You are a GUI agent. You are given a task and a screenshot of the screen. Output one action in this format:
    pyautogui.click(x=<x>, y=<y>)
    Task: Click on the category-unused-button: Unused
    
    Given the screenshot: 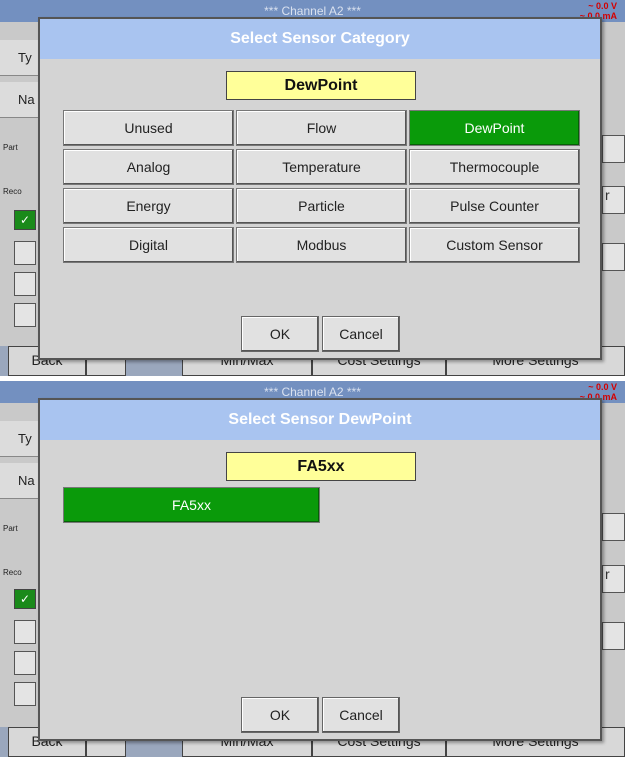 What is the action you would take?
    pyautogui.click(x=148, y=128)
    